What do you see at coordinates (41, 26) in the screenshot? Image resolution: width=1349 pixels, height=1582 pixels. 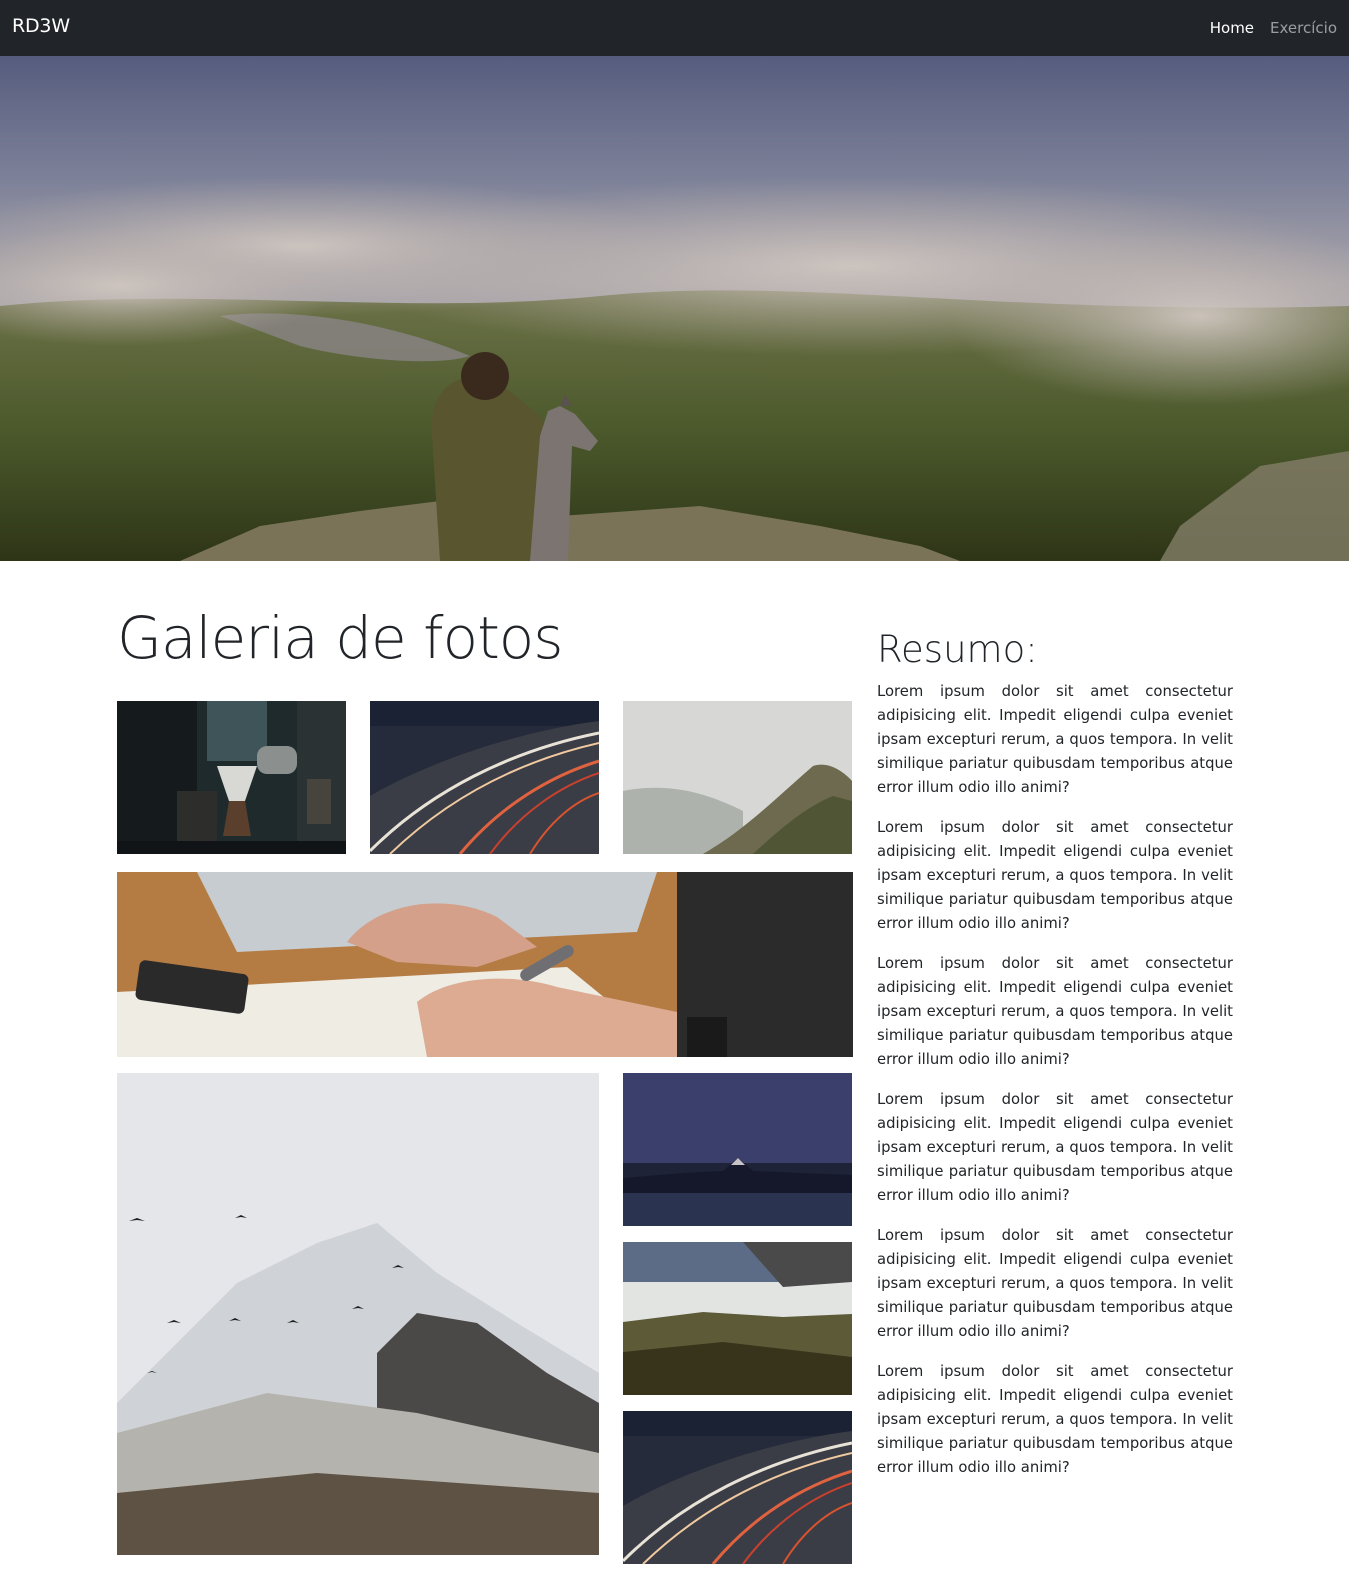 I see `navbar-brand: RD3W` at bounding box center [41, 26].